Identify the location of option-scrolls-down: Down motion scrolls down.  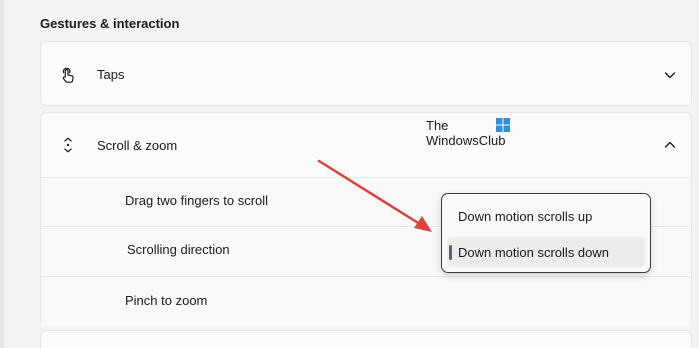
(546, 252).